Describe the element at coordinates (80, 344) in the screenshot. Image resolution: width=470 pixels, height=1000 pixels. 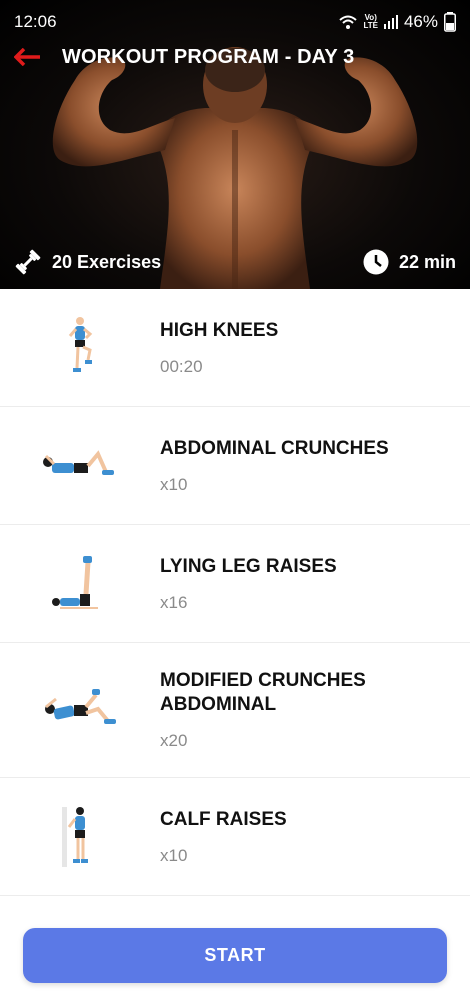
I see `high-knees-illustration-icon` at that location.